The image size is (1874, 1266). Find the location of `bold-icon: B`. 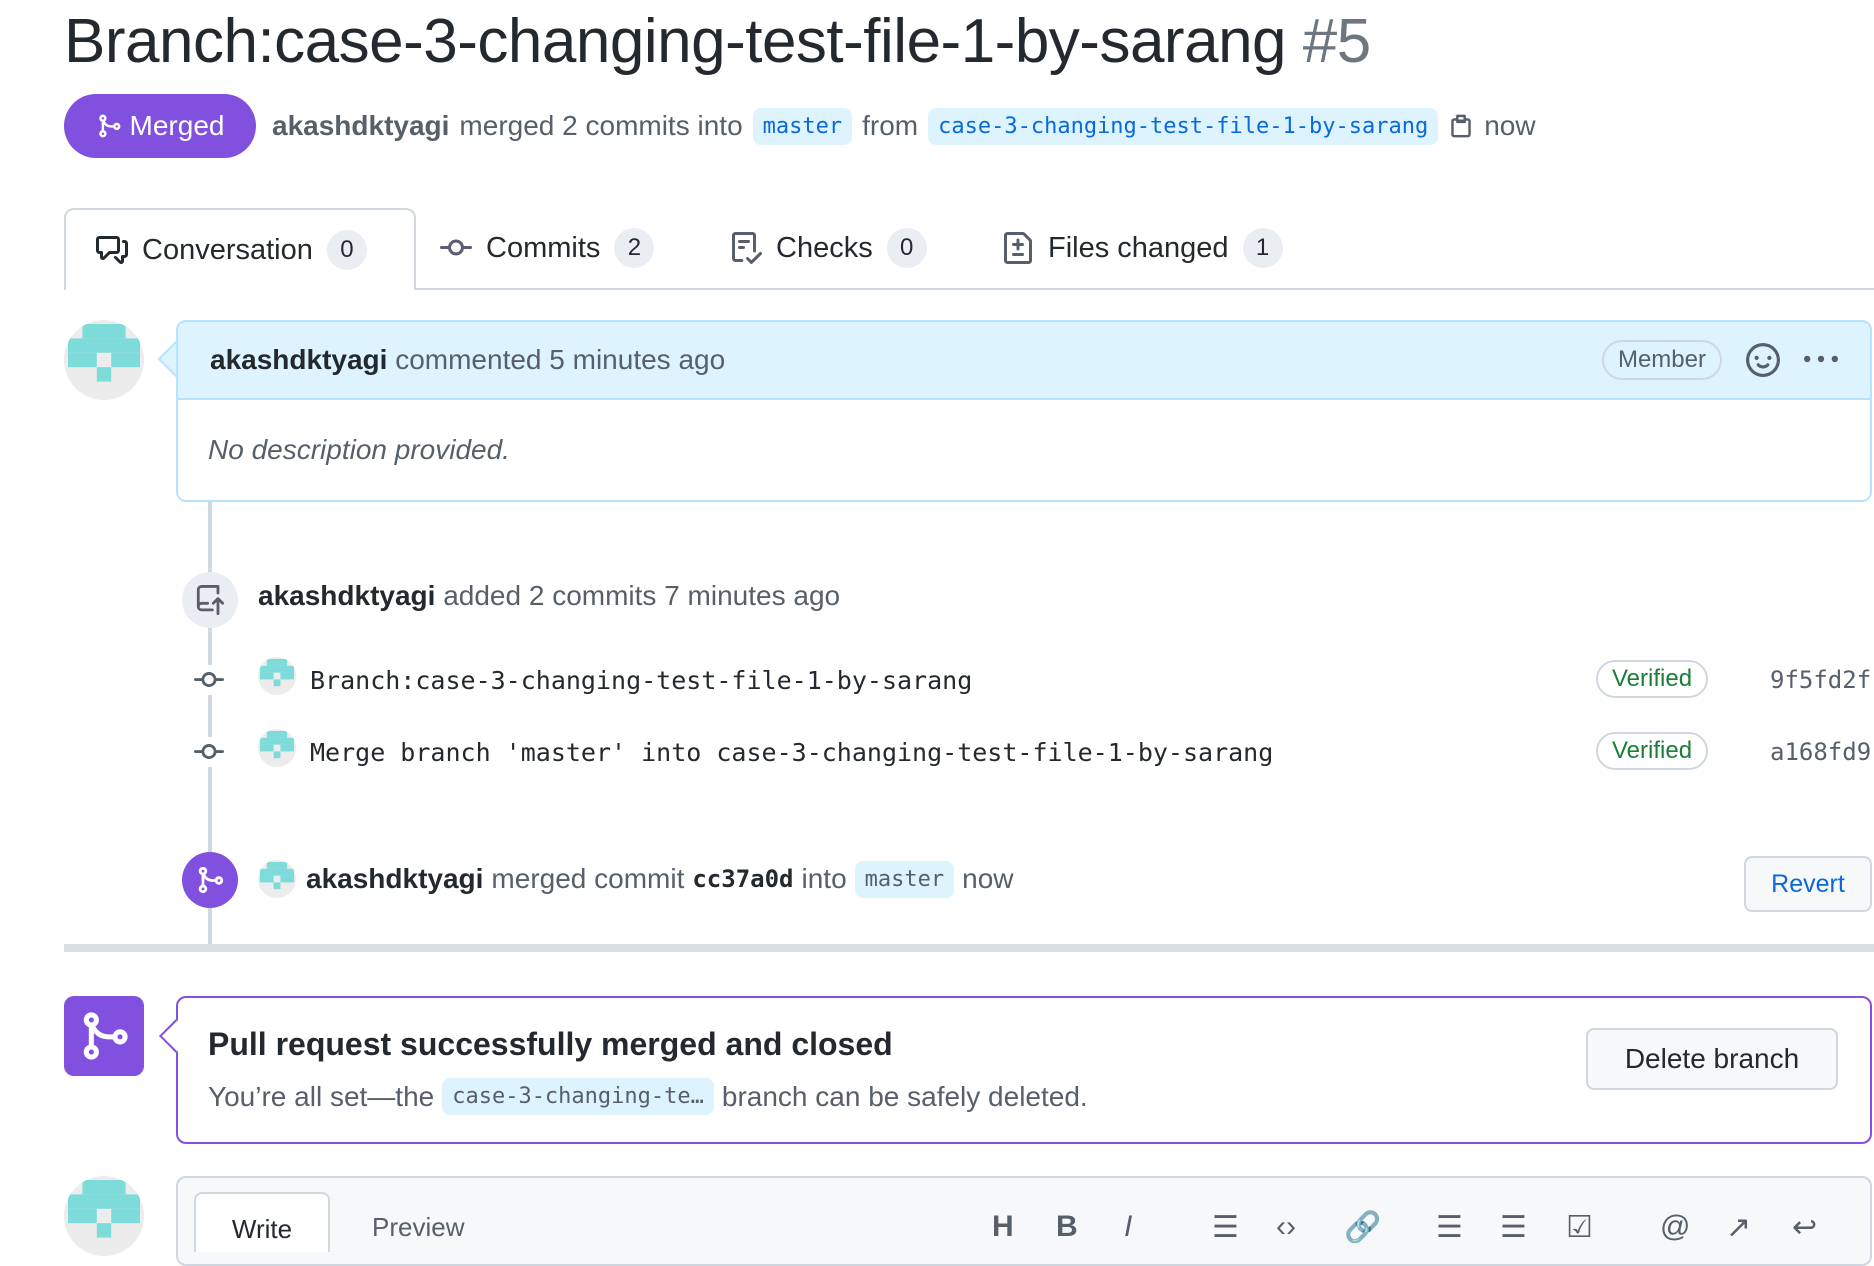

bold-icon: B is located at coordinates (1067, 1227).